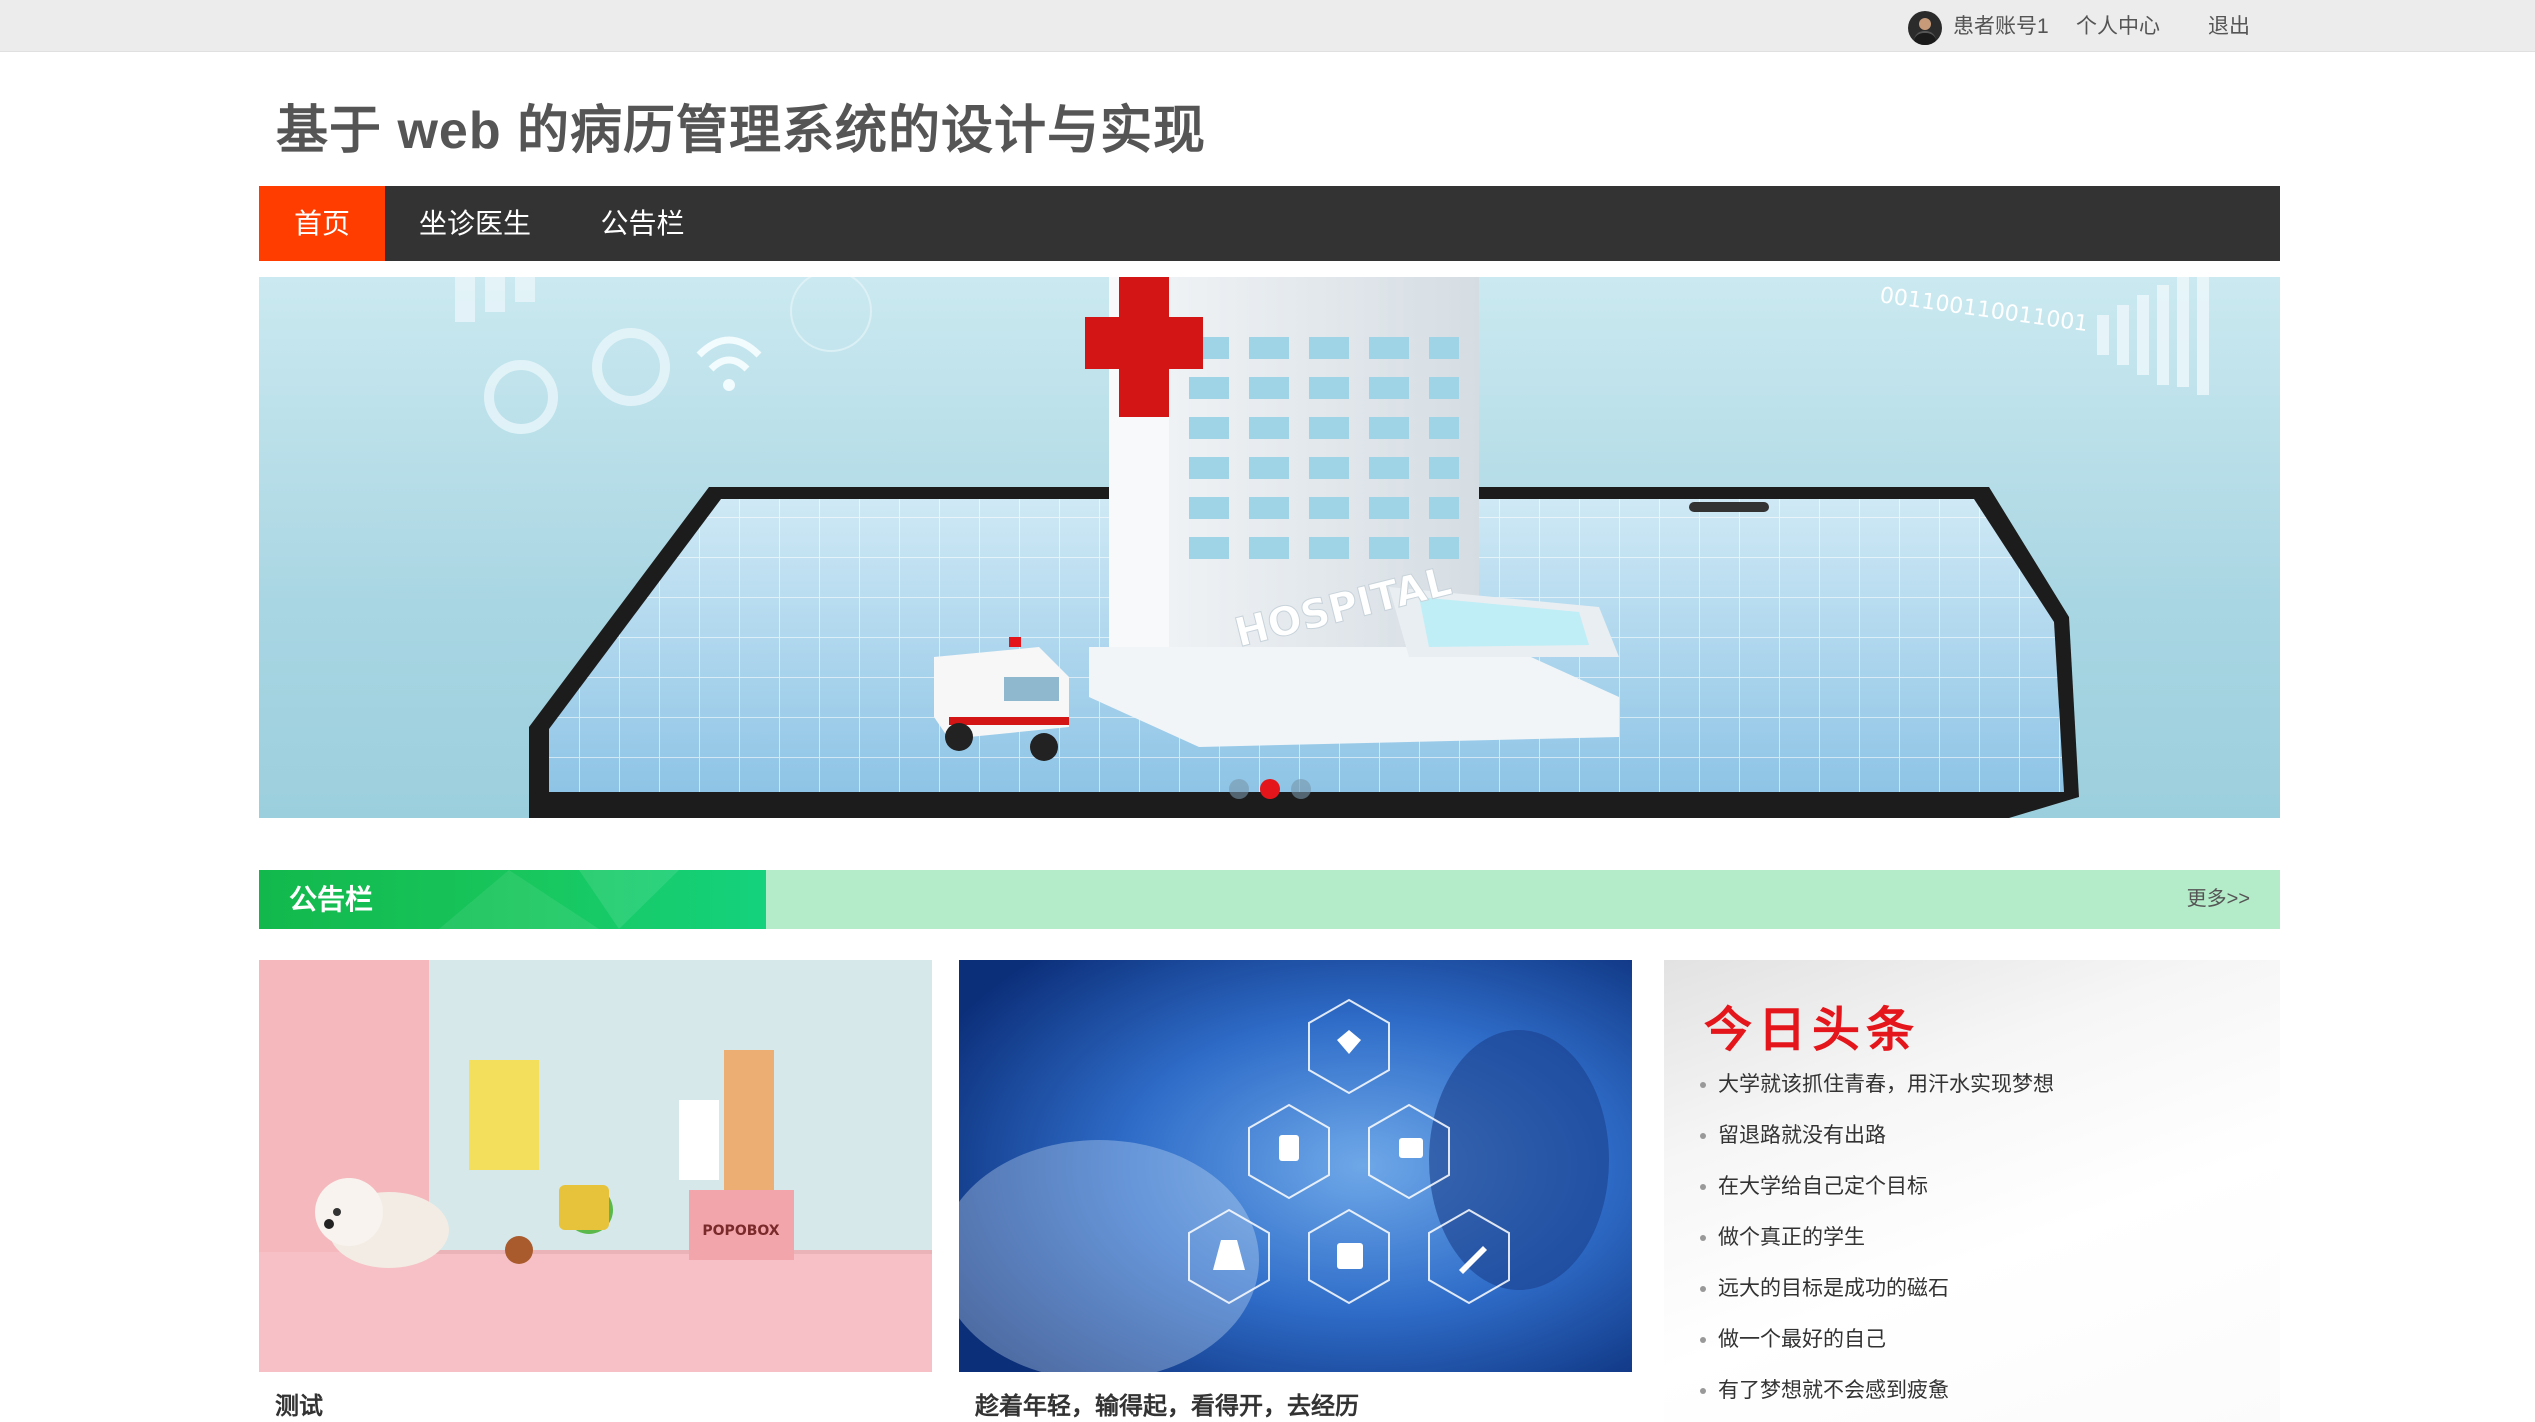 This screenshot has width=2535, height=1422. What do you see at coordinates (1269, 223) in the screenshot?
I see `main-nav: 首页 坐诊医生 公告栏` at bounding box center [1269, 223].